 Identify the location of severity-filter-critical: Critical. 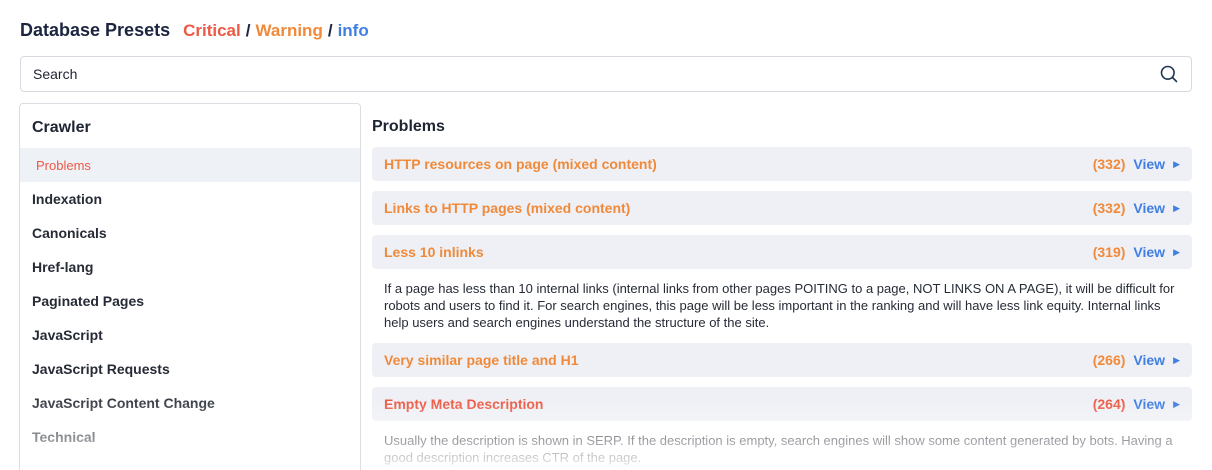
(212, 31).